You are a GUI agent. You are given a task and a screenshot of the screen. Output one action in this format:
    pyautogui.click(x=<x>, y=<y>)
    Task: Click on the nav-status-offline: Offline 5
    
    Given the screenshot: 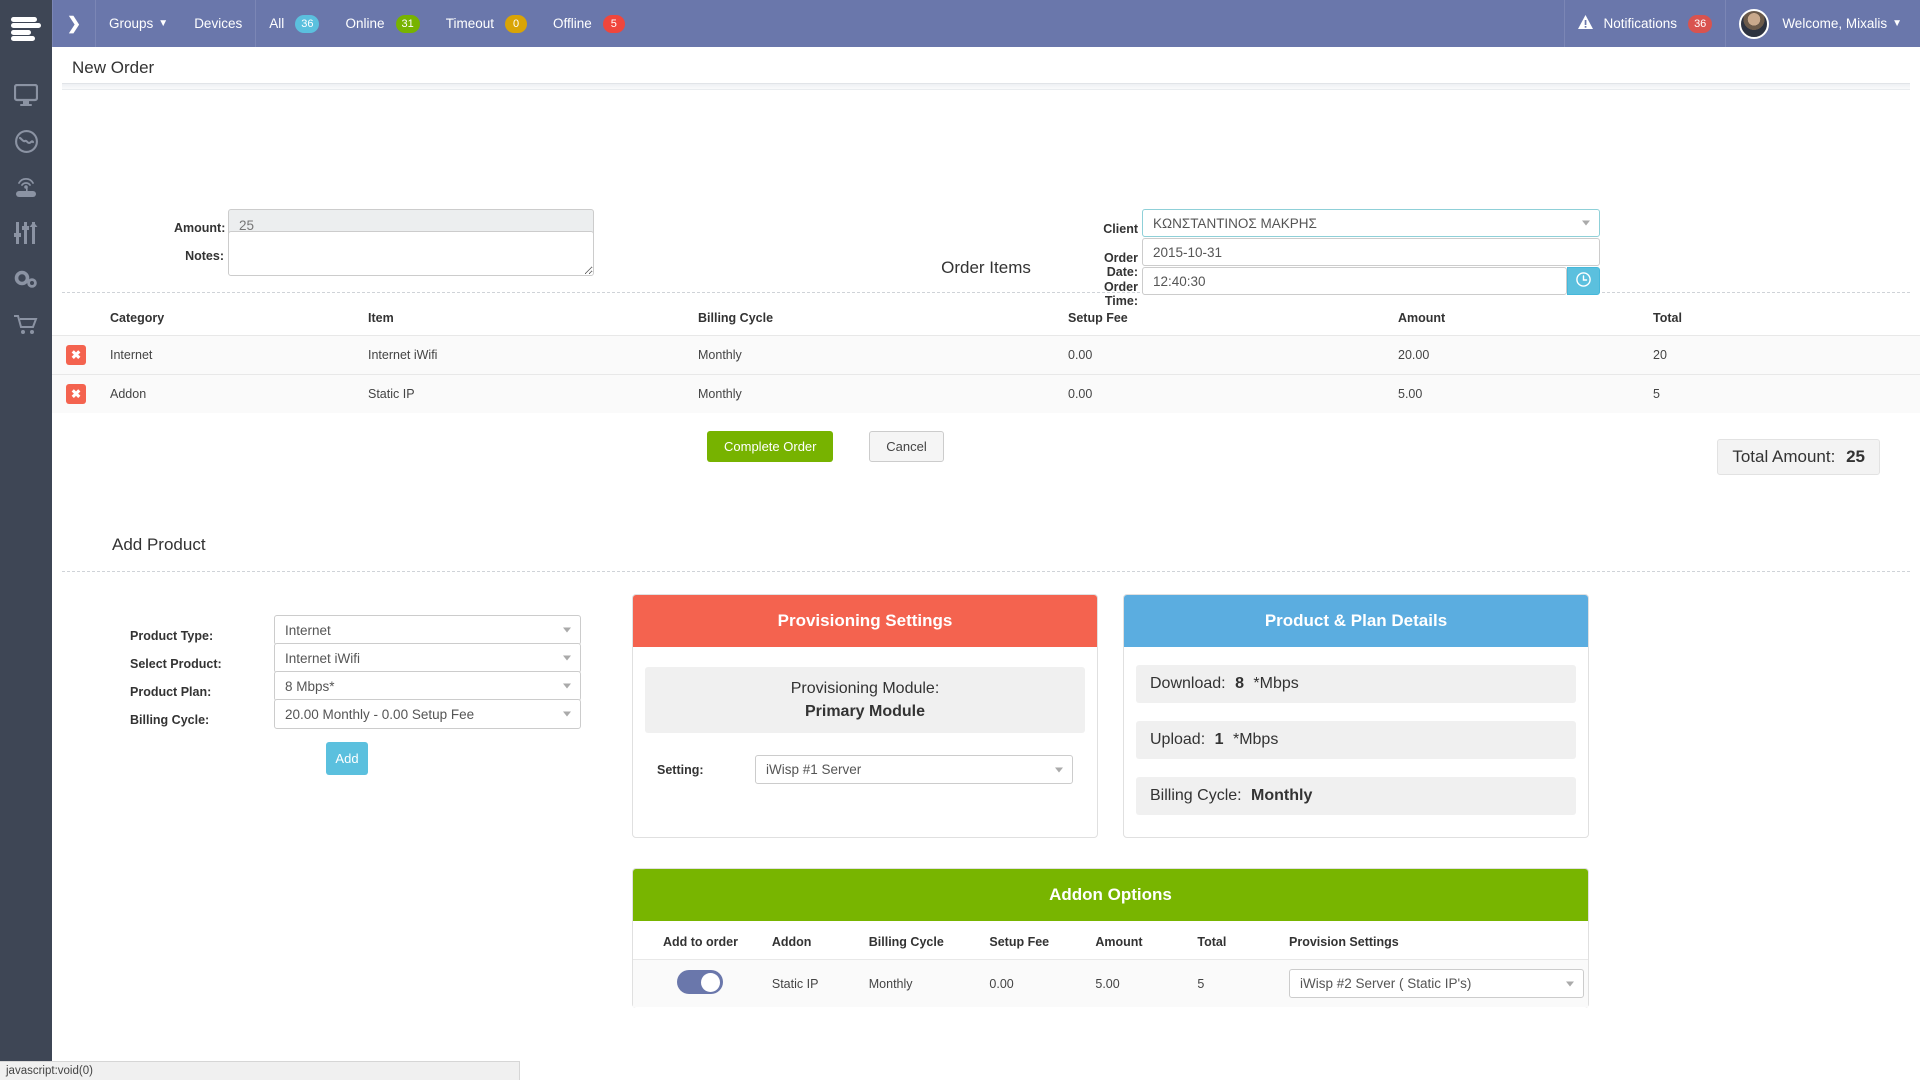 What is the action you would take?
    pyautogui.click(x=589, y=23)
    